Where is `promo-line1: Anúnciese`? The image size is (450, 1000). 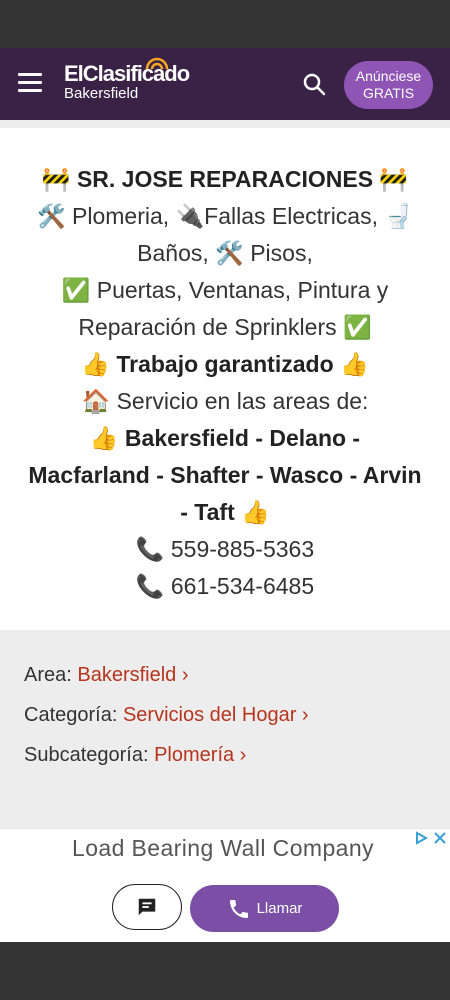 promo-line1: Anúnciese is located at coordinates (388, 76).